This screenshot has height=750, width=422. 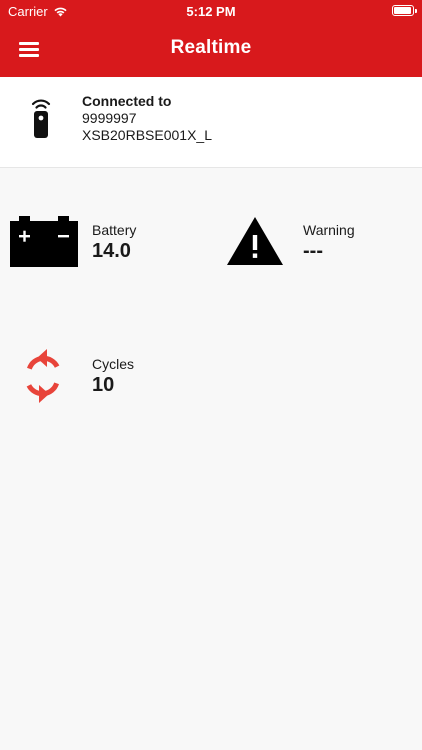 I want to click on status-time: 5:12 PM, so click(x=211, y=11).